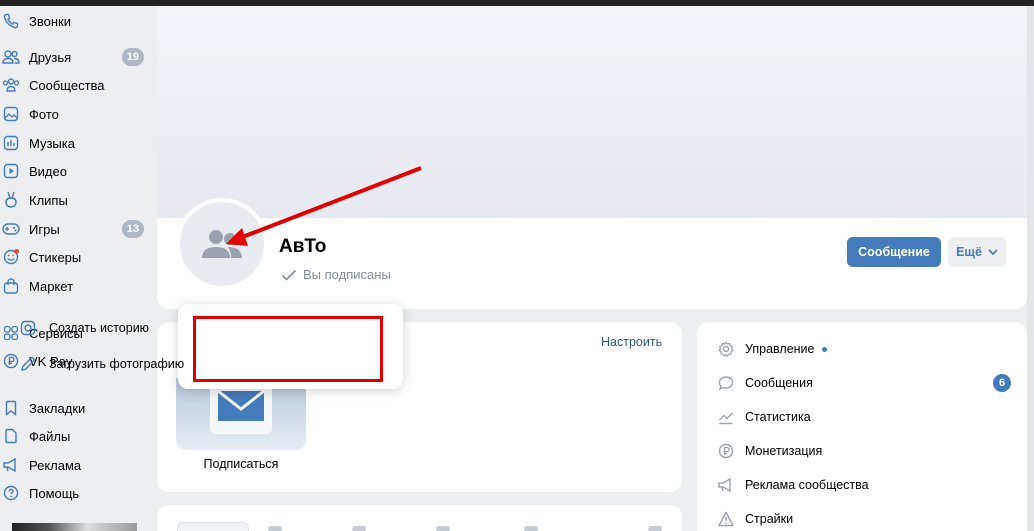 This screenshot has height=531, width=1034. I want to click on bookmarks-icon, so click(11, 408).